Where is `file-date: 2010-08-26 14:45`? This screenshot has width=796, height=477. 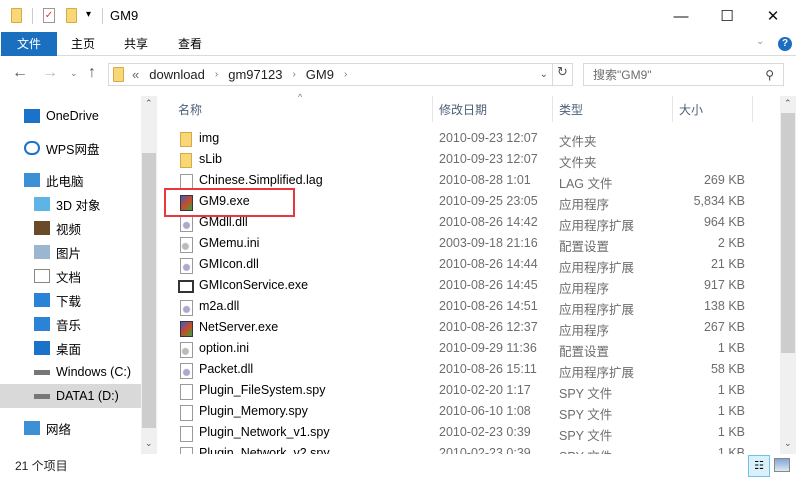 file-date: 2010-08-26 14:45 is located at coordinates (488, 285).